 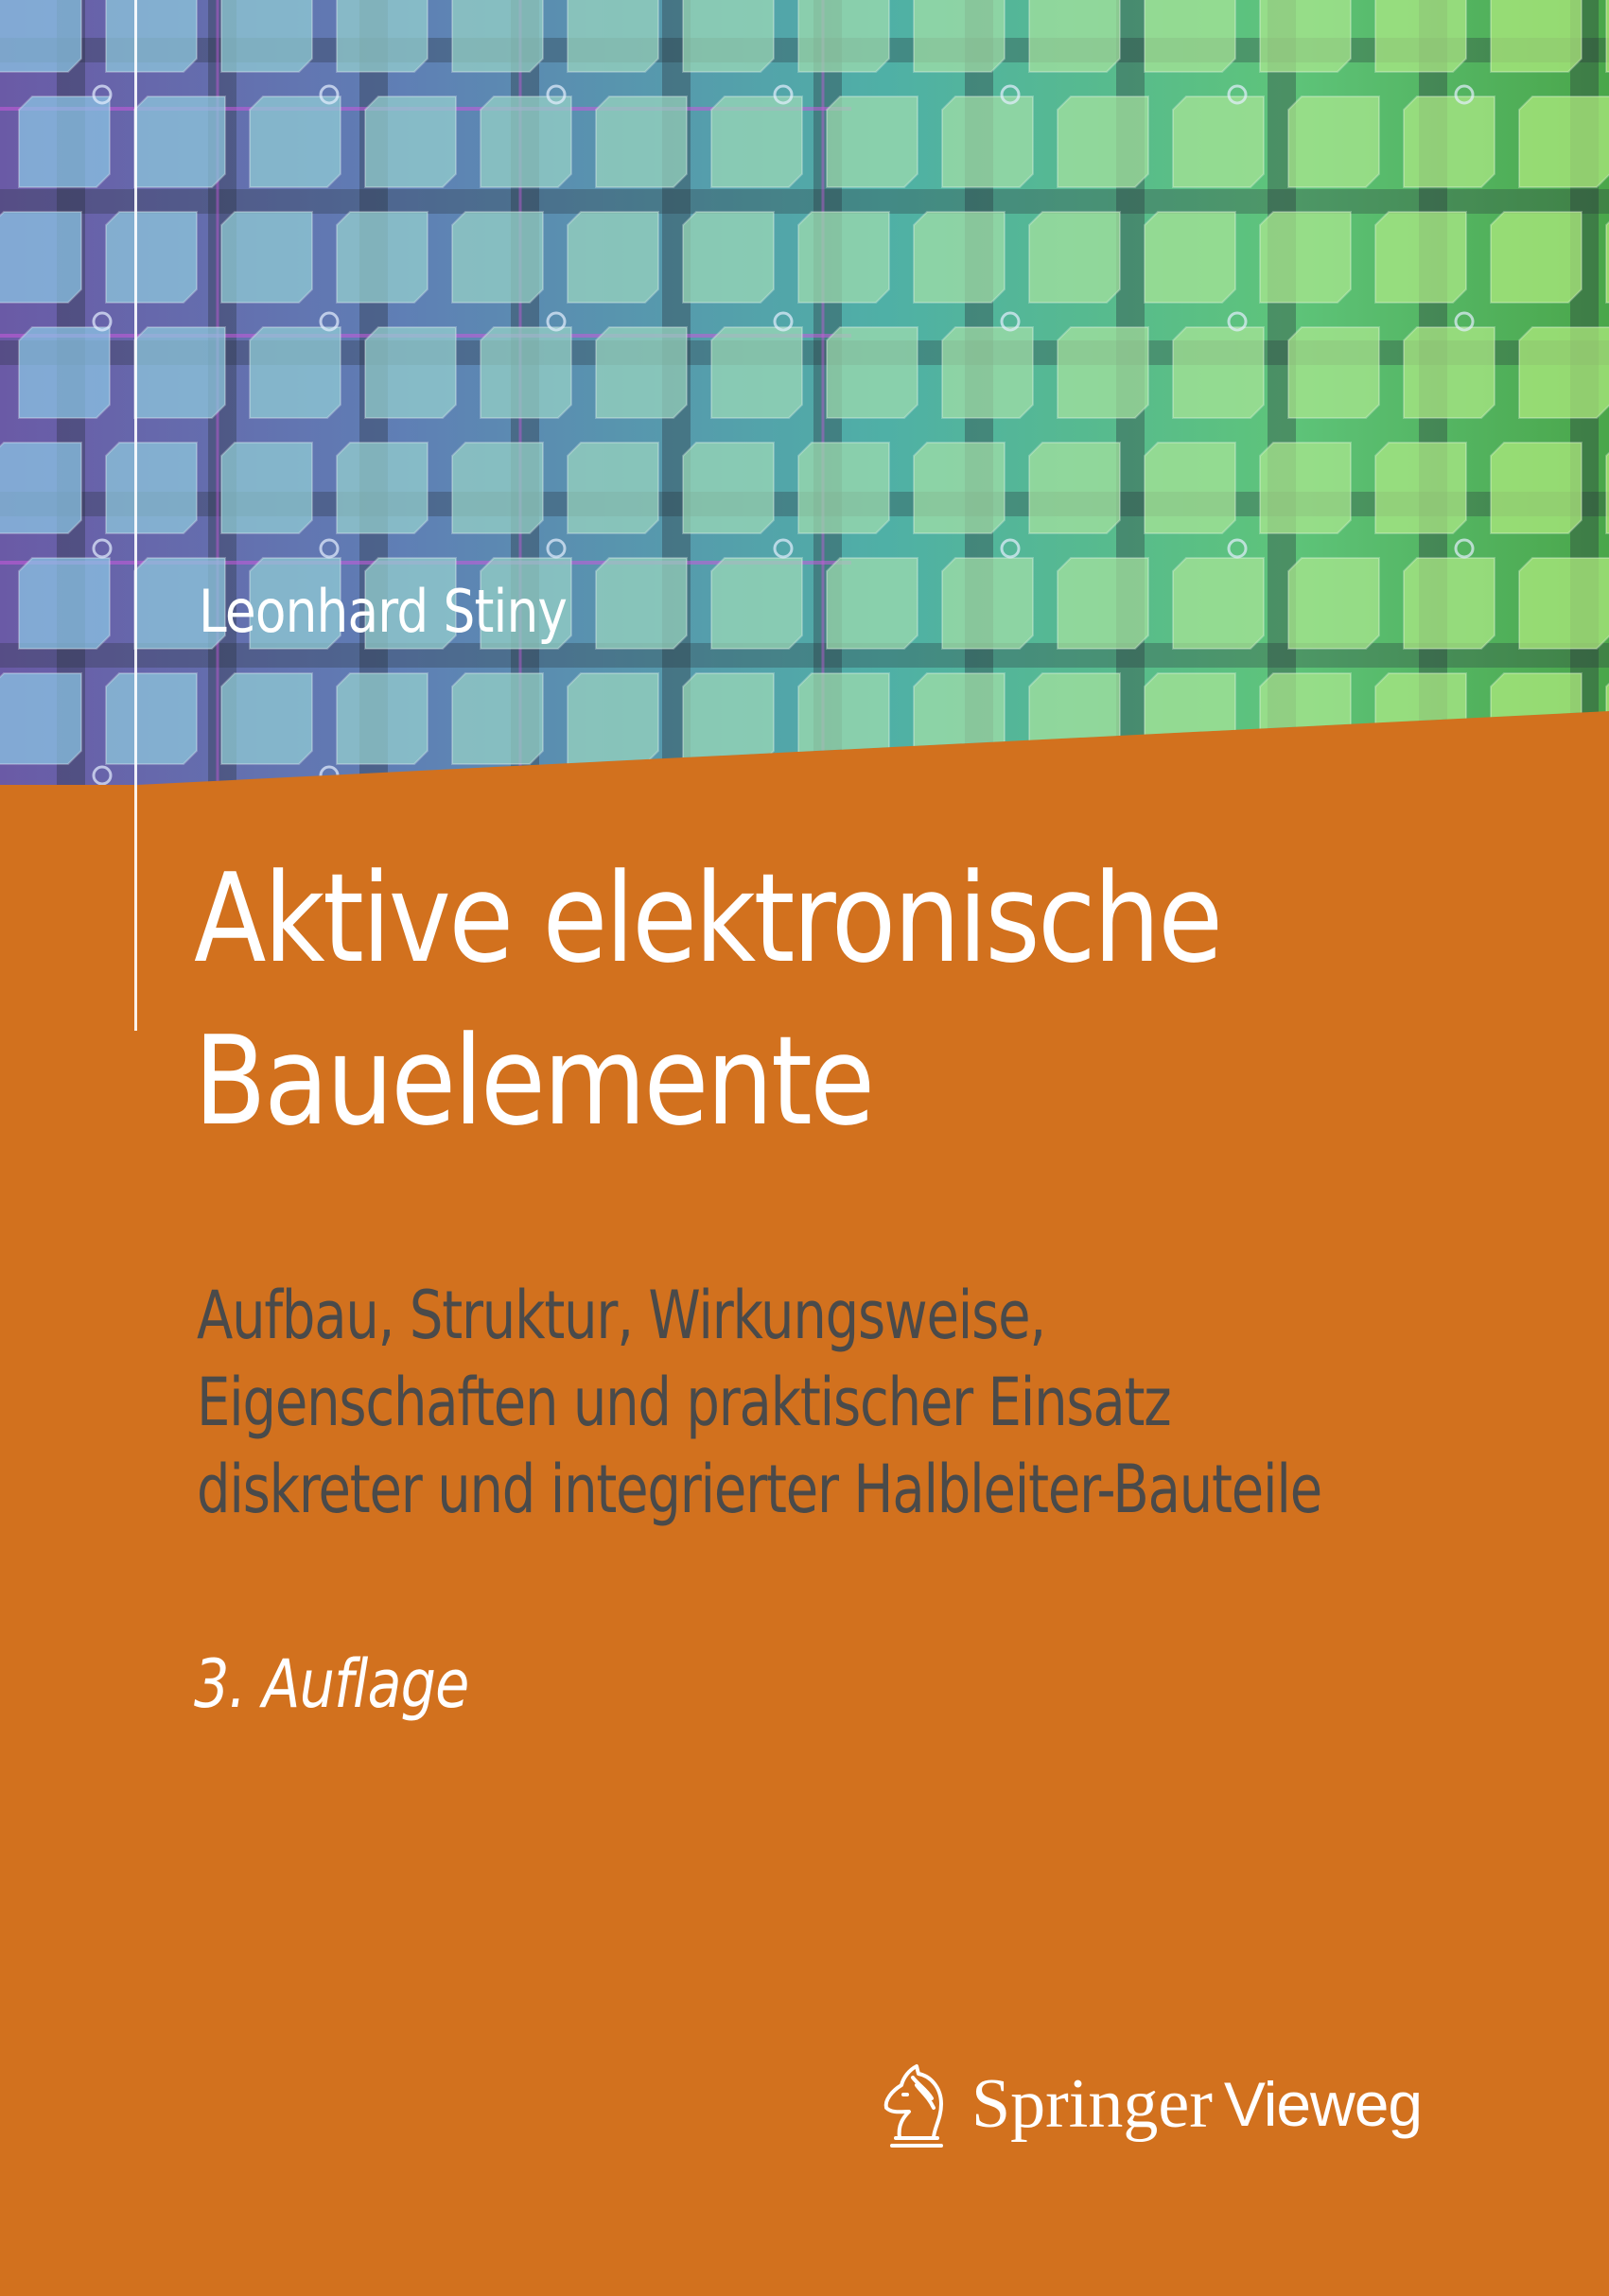 I want to click on publisher-imprint: Vieweg, so click(x=1323, y=2104).